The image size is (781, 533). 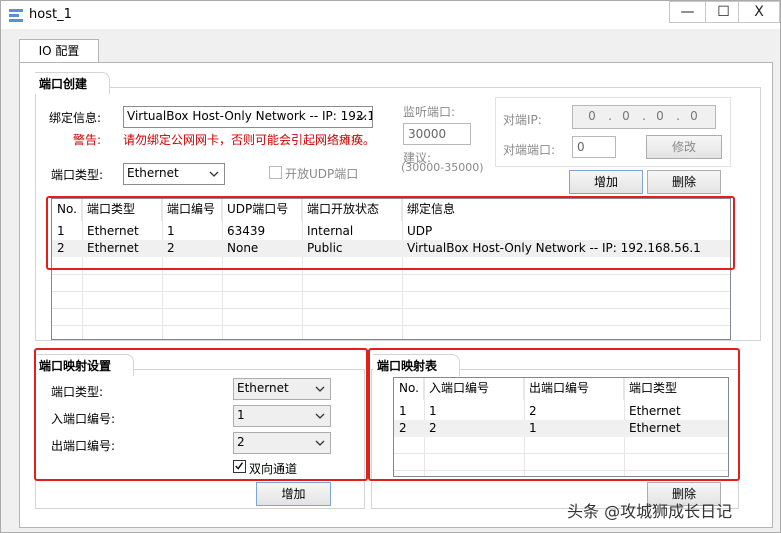 What do you see at coordinates (554, 414) in the screenshot?
I see `highlight-port-map-table` at bounding box center [554, 414].